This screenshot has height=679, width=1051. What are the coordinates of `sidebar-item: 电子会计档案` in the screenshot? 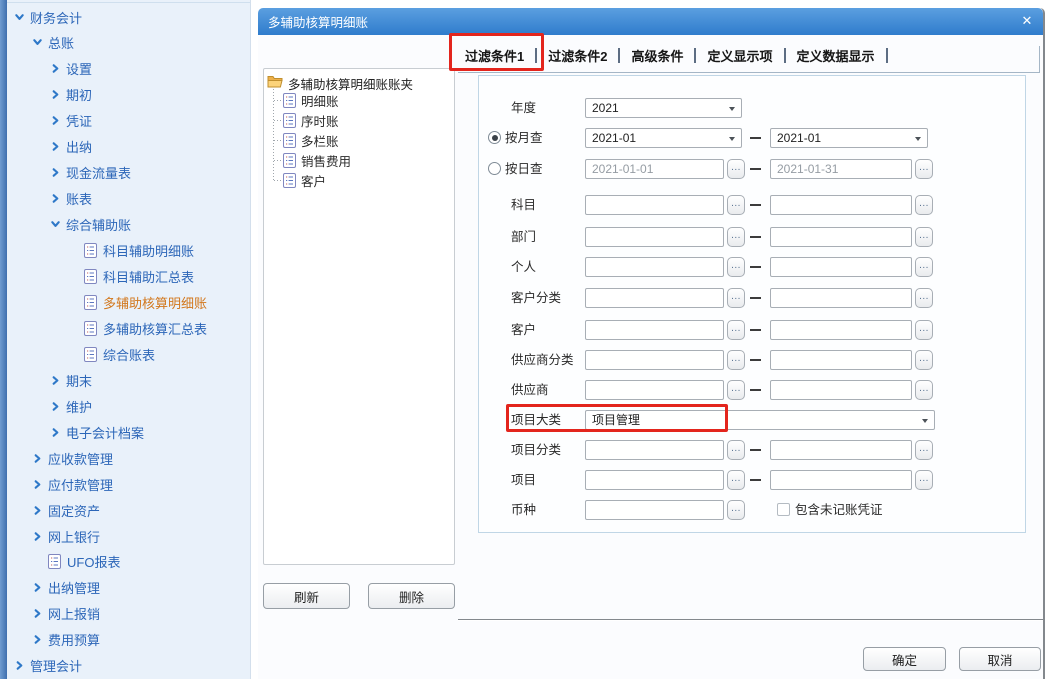 It's located at (125, 432).